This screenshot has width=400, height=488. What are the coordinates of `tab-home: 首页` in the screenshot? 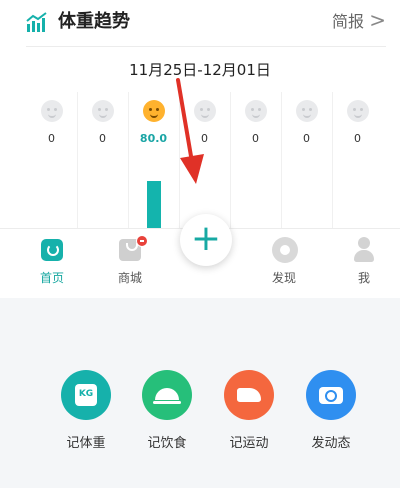 It's located at (52, 261).